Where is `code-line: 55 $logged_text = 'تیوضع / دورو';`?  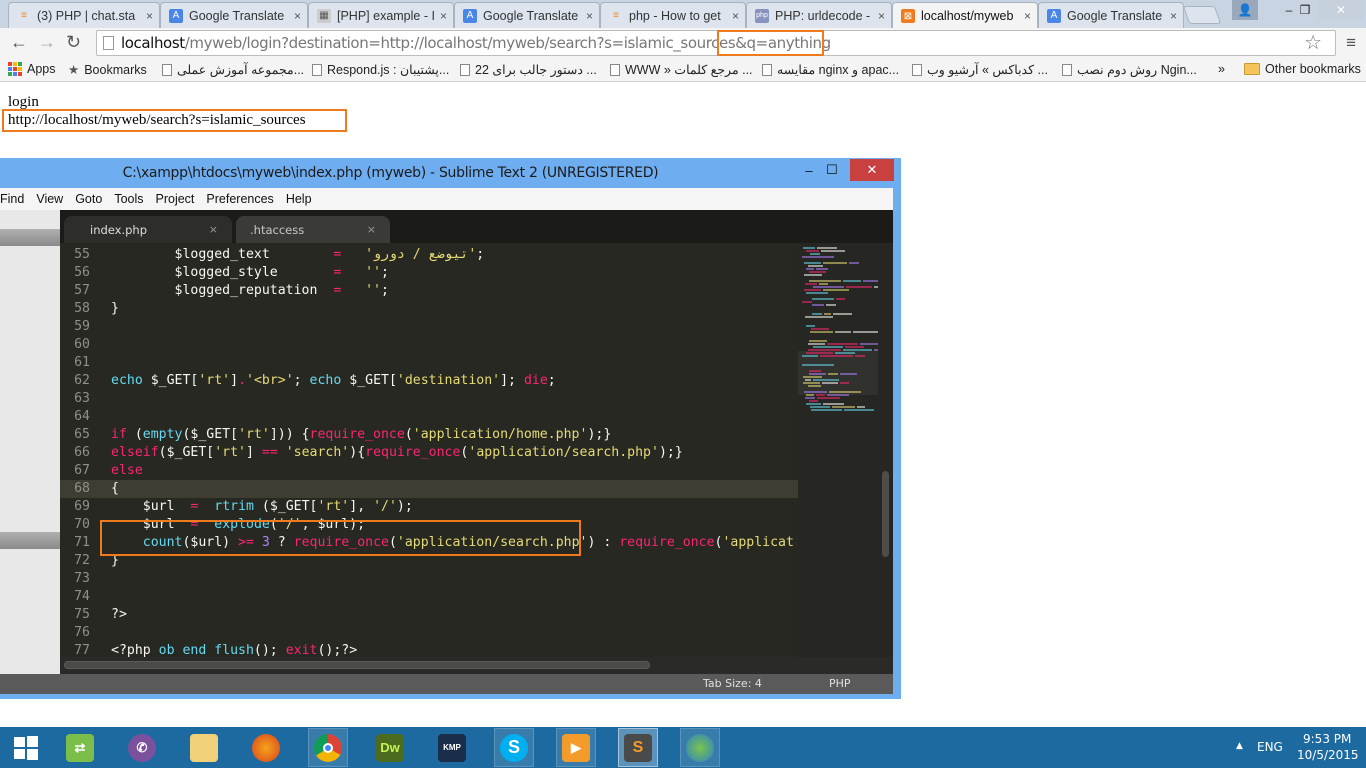 code-line: 55 $logged_text = 'تیوضع / دورو'; is located at coordinates (429, 255).